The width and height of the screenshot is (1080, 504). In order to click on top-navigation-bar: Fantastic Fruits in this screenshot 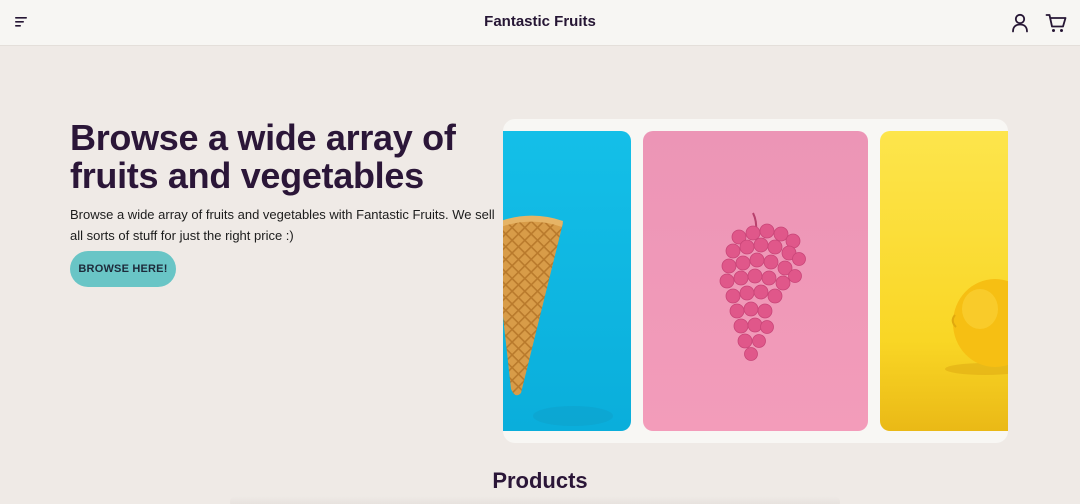, I will do `click(540, 23)`.